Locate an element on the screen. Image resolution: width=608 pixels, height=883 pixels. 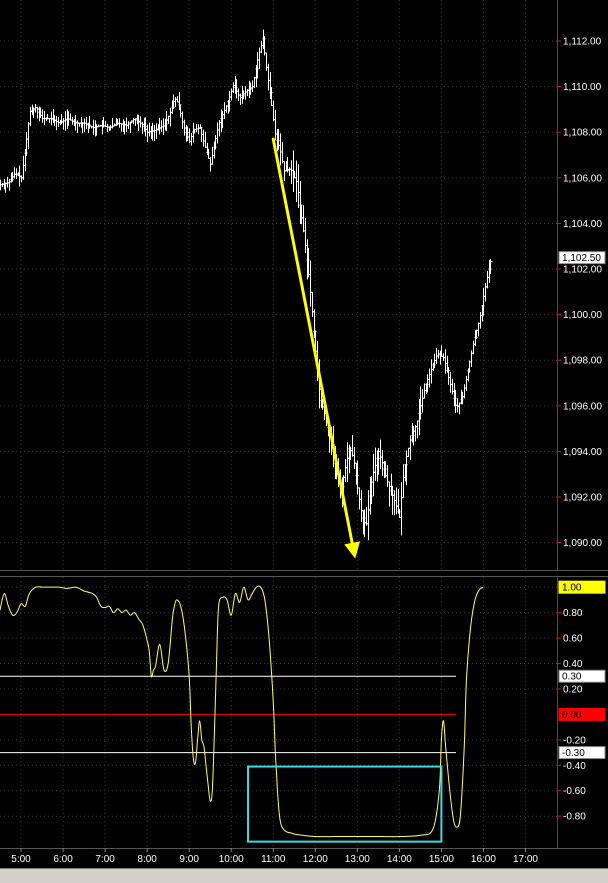
price-tick-label: 1,100.00 is located at coordinates (582, 315).